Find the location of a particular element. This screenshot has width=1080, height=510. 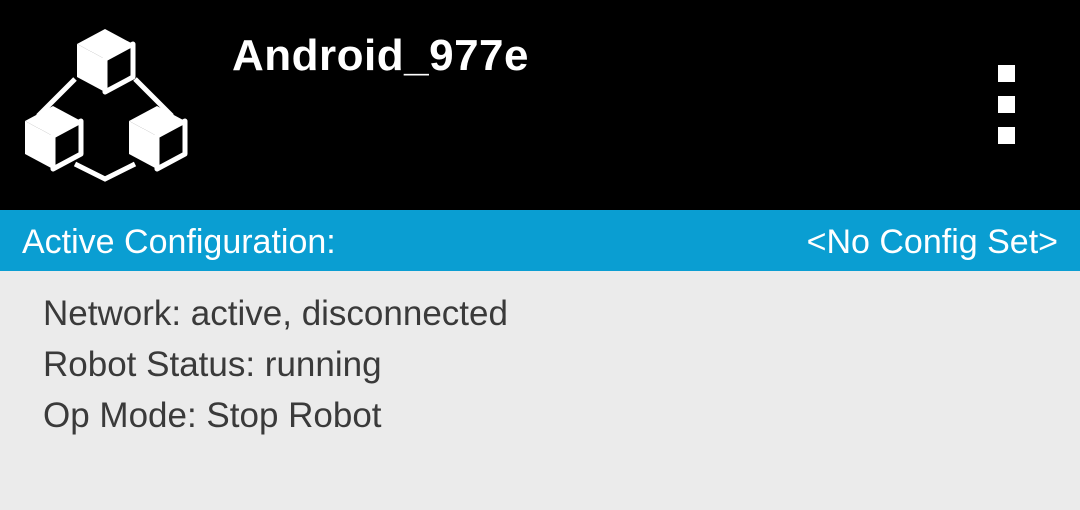

device-name: Android_977e is located at coordinates (380, 55).